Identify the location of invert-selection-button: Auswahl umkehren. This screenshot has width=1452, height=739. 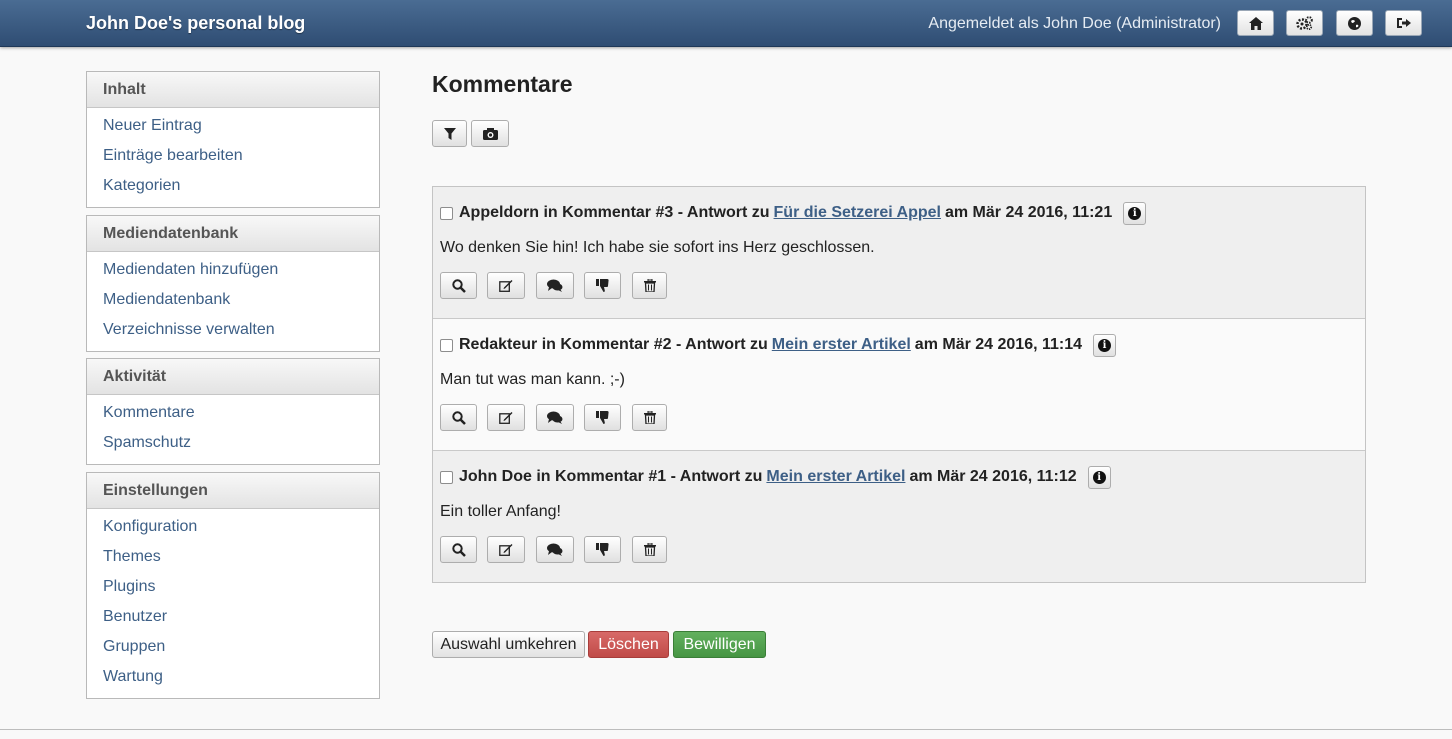
(508, 644).